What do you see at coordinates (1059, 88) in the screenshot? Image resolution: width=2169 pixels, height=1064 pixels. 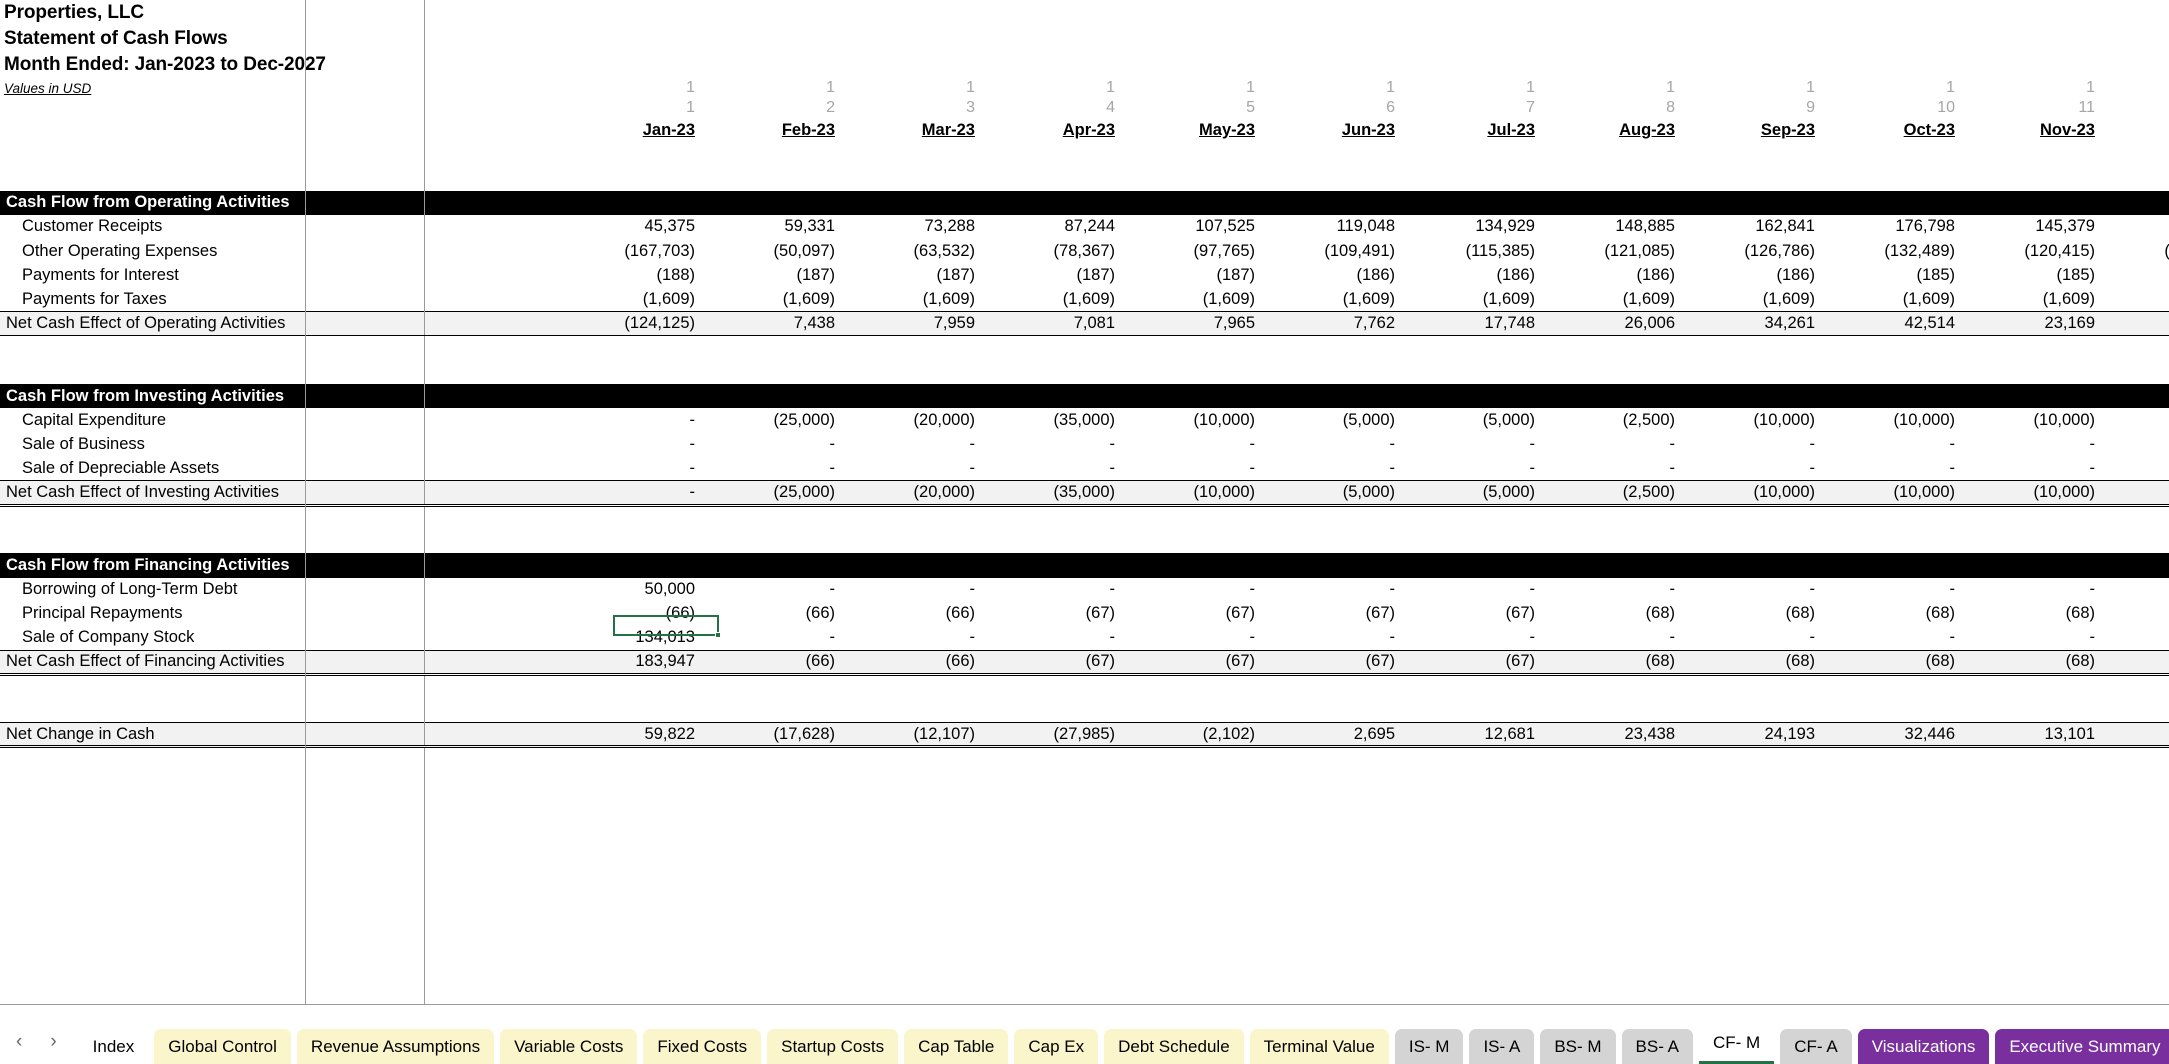 I see `year-index-4: 1` at bounding box center [1059, 88].